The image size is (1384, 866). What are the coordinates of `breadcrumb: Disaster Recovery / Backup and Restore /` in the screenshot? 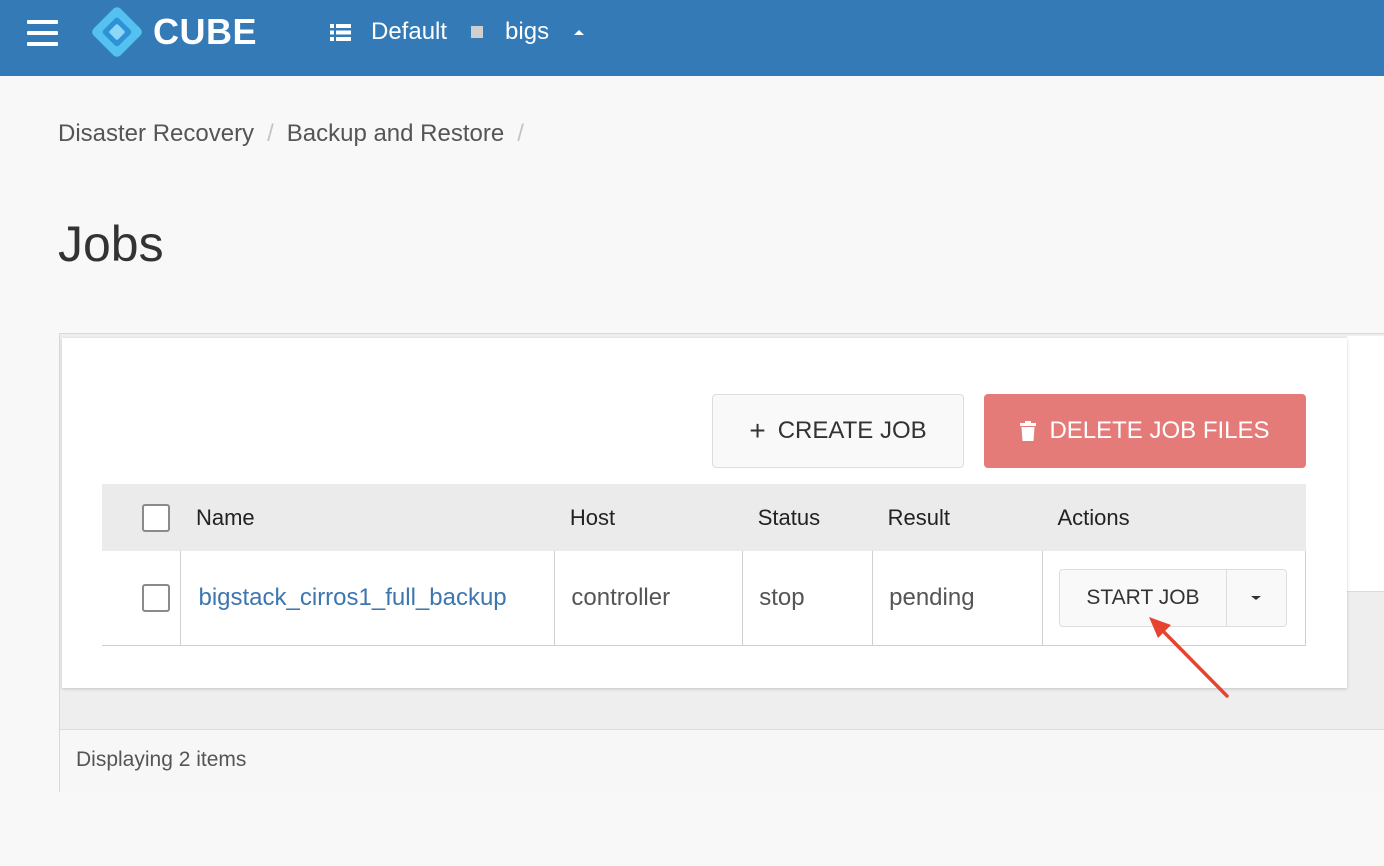 It's located at (297, 134).